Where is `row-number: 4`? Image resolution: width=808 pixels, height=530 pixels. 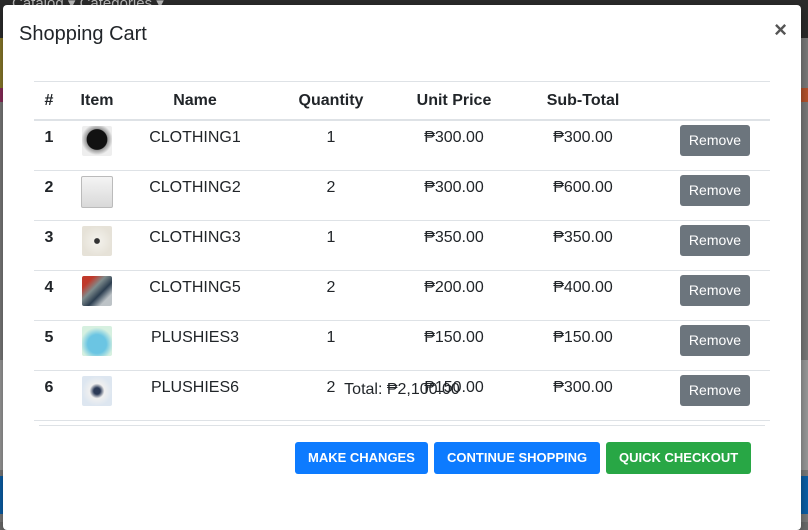
row-number: 4 is located at coordinates (49, 295).